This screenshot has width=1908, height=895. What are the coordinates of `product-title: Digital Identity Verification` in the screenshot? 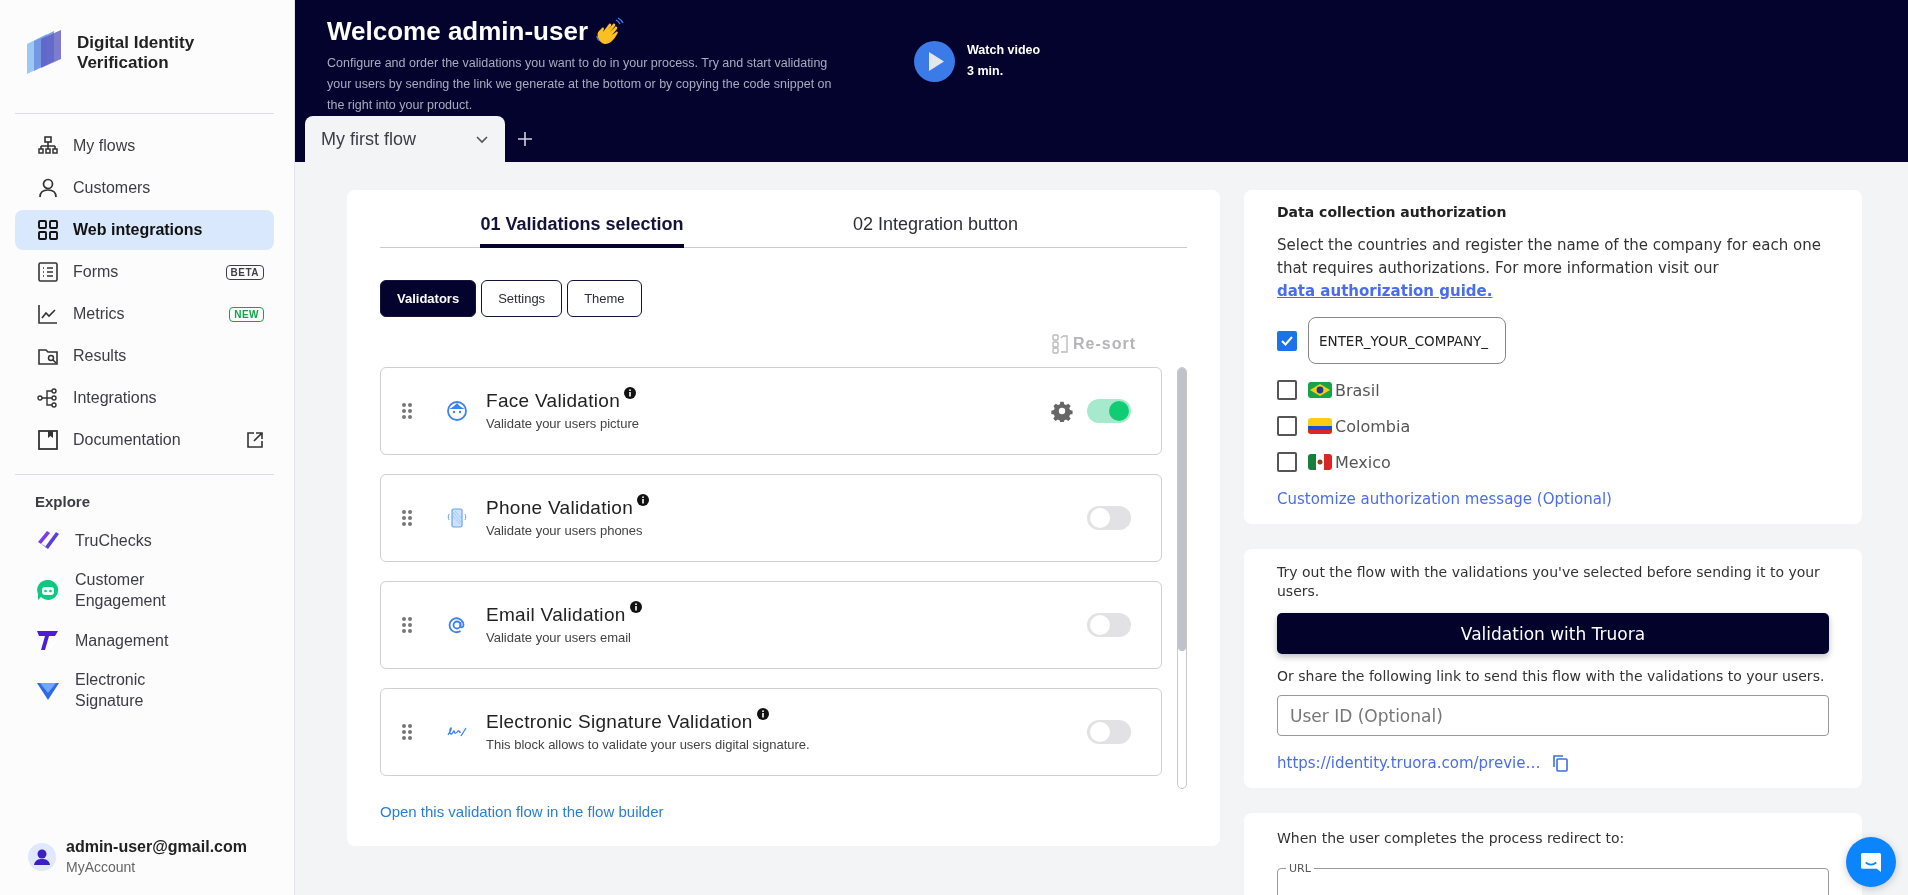 It's located at (136, 53).